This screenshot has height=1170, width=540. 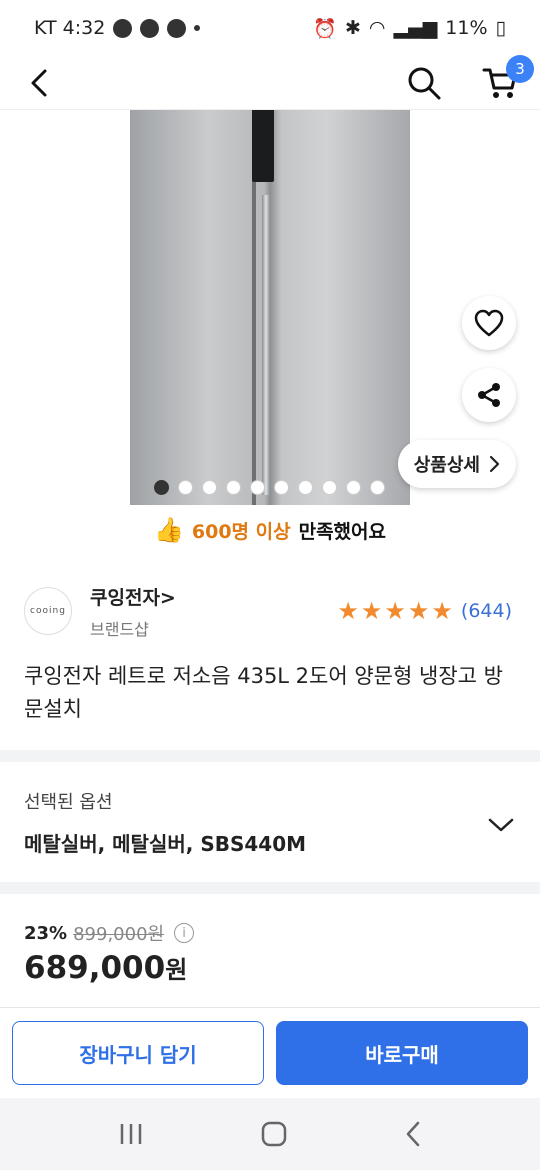 I want to click on satisfaction-count: 600명 이상, so click(x=241, y=531).